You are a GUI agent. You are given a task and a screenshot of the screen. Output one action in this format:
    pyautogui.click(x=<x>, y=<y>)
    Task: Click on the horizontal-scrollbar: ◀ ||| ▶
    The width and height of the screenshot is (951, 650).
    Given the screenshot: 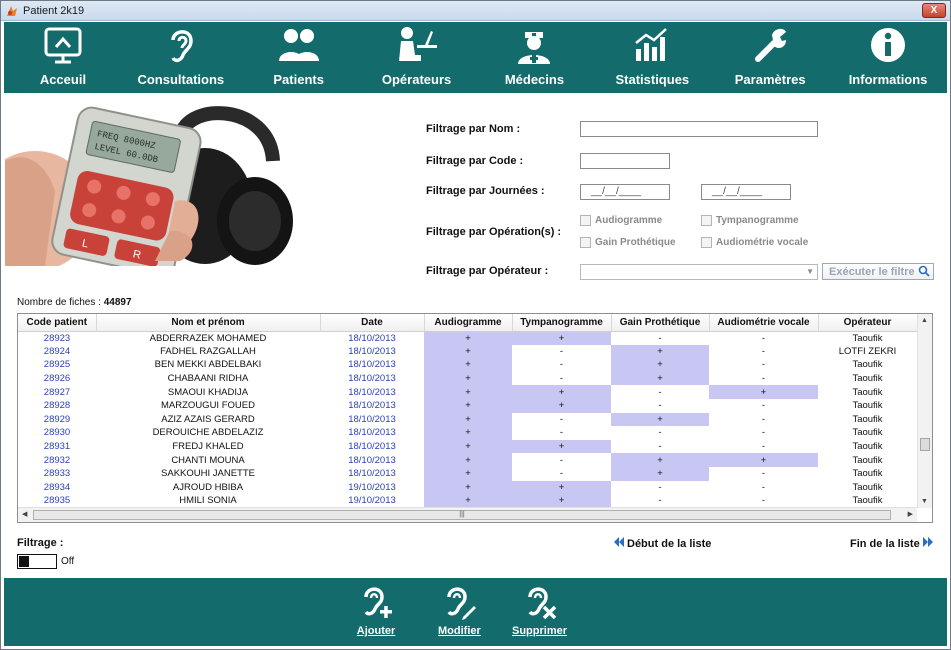 What is the action you would take?
    pyautogui.click(x=467, y=514)
    